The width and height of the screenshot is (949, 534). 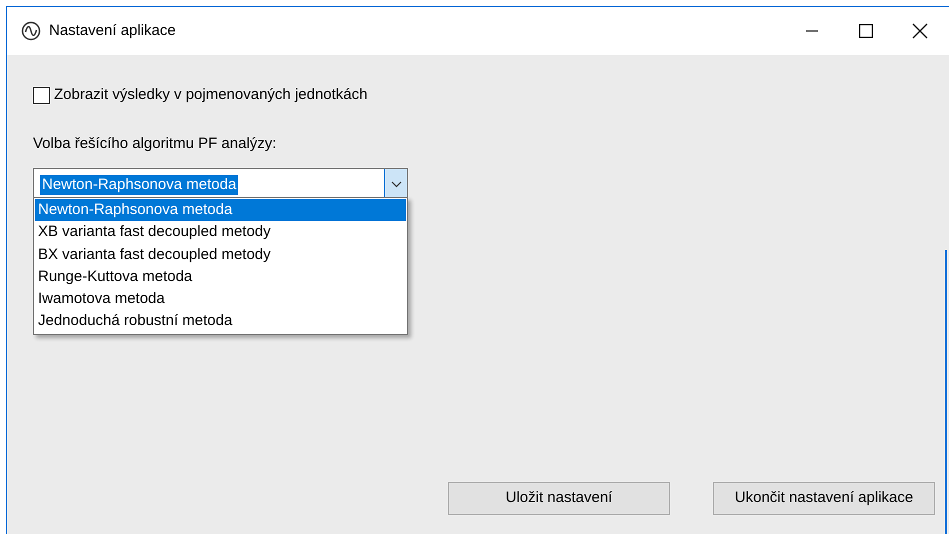 What do you see at coordinates (211, 95) in the screenshot?
I see `checkbox-label: Zobrazit výsledky v pojmenovaných jednotkách` at bounding box center [211, 95].